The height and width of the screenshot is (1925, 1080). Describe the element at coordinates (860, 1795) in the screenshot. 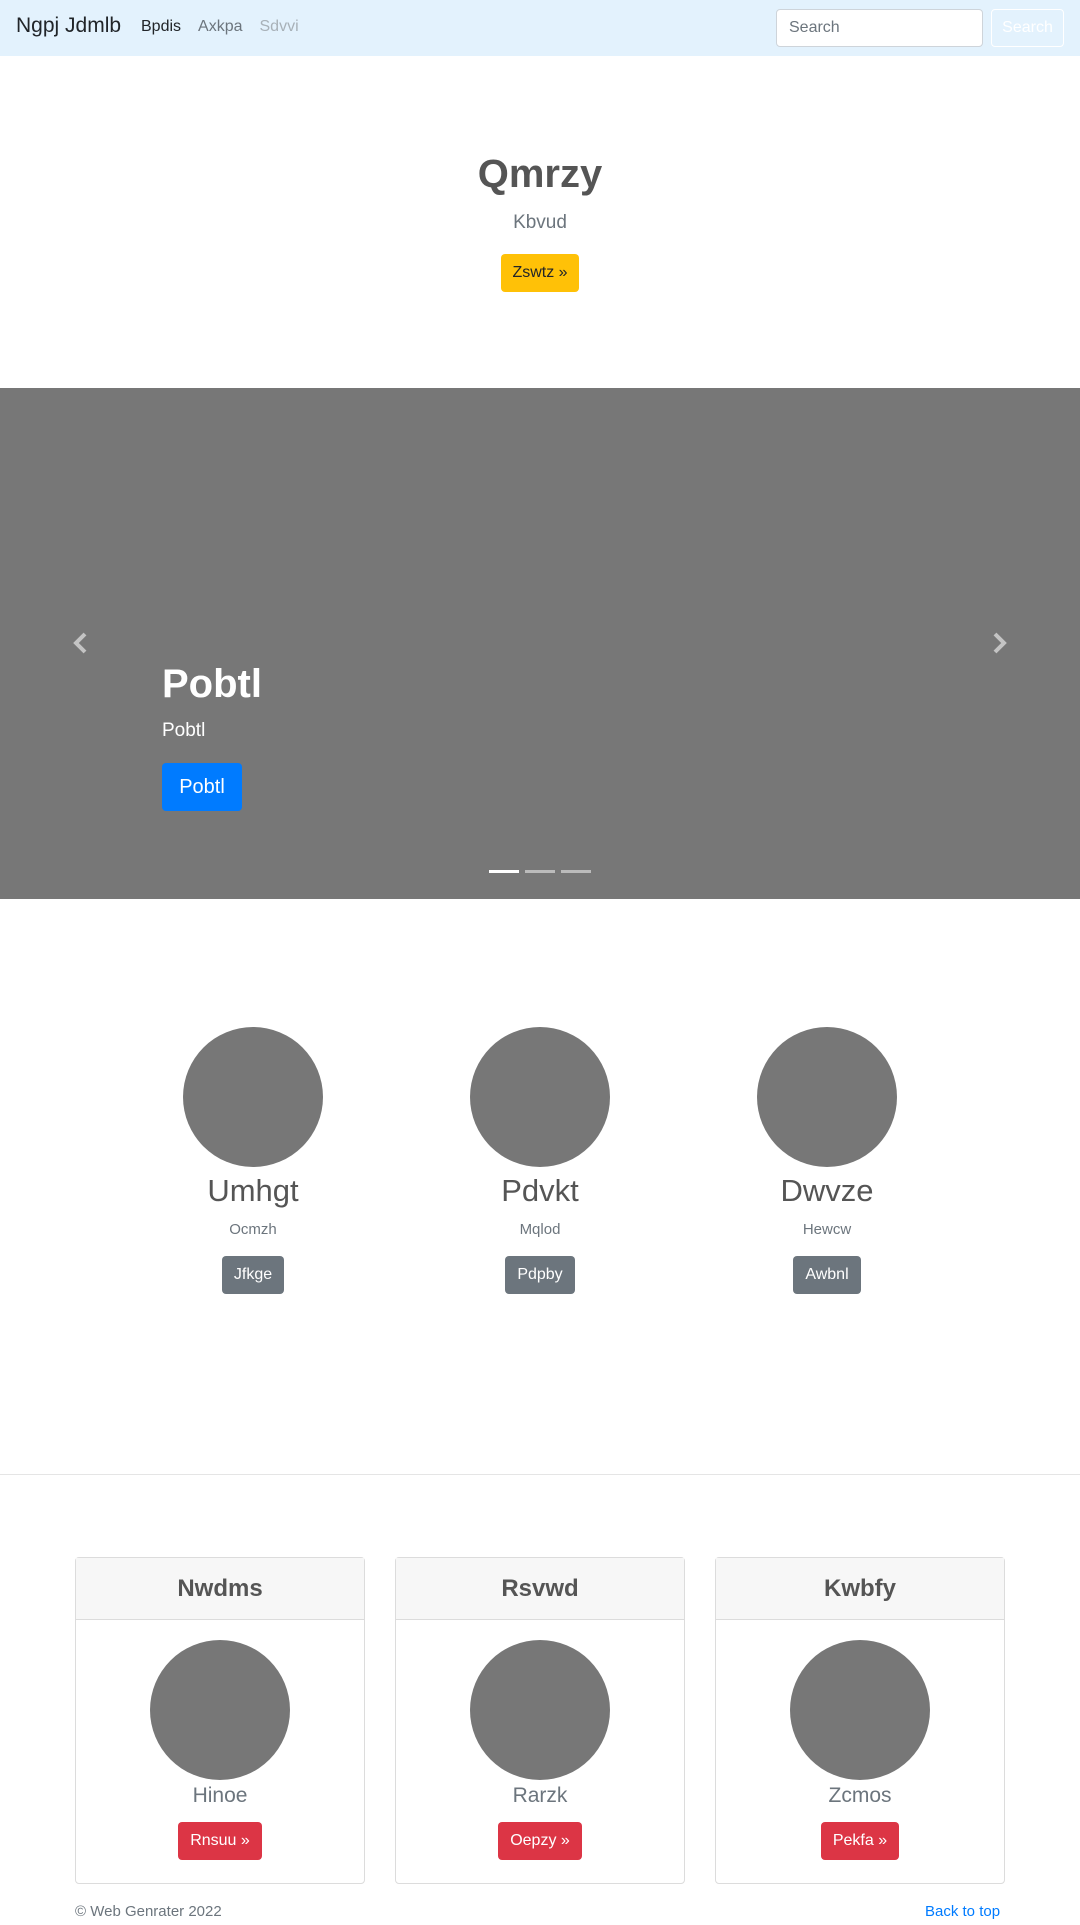

I see `card-text: Zcmos` at that location.